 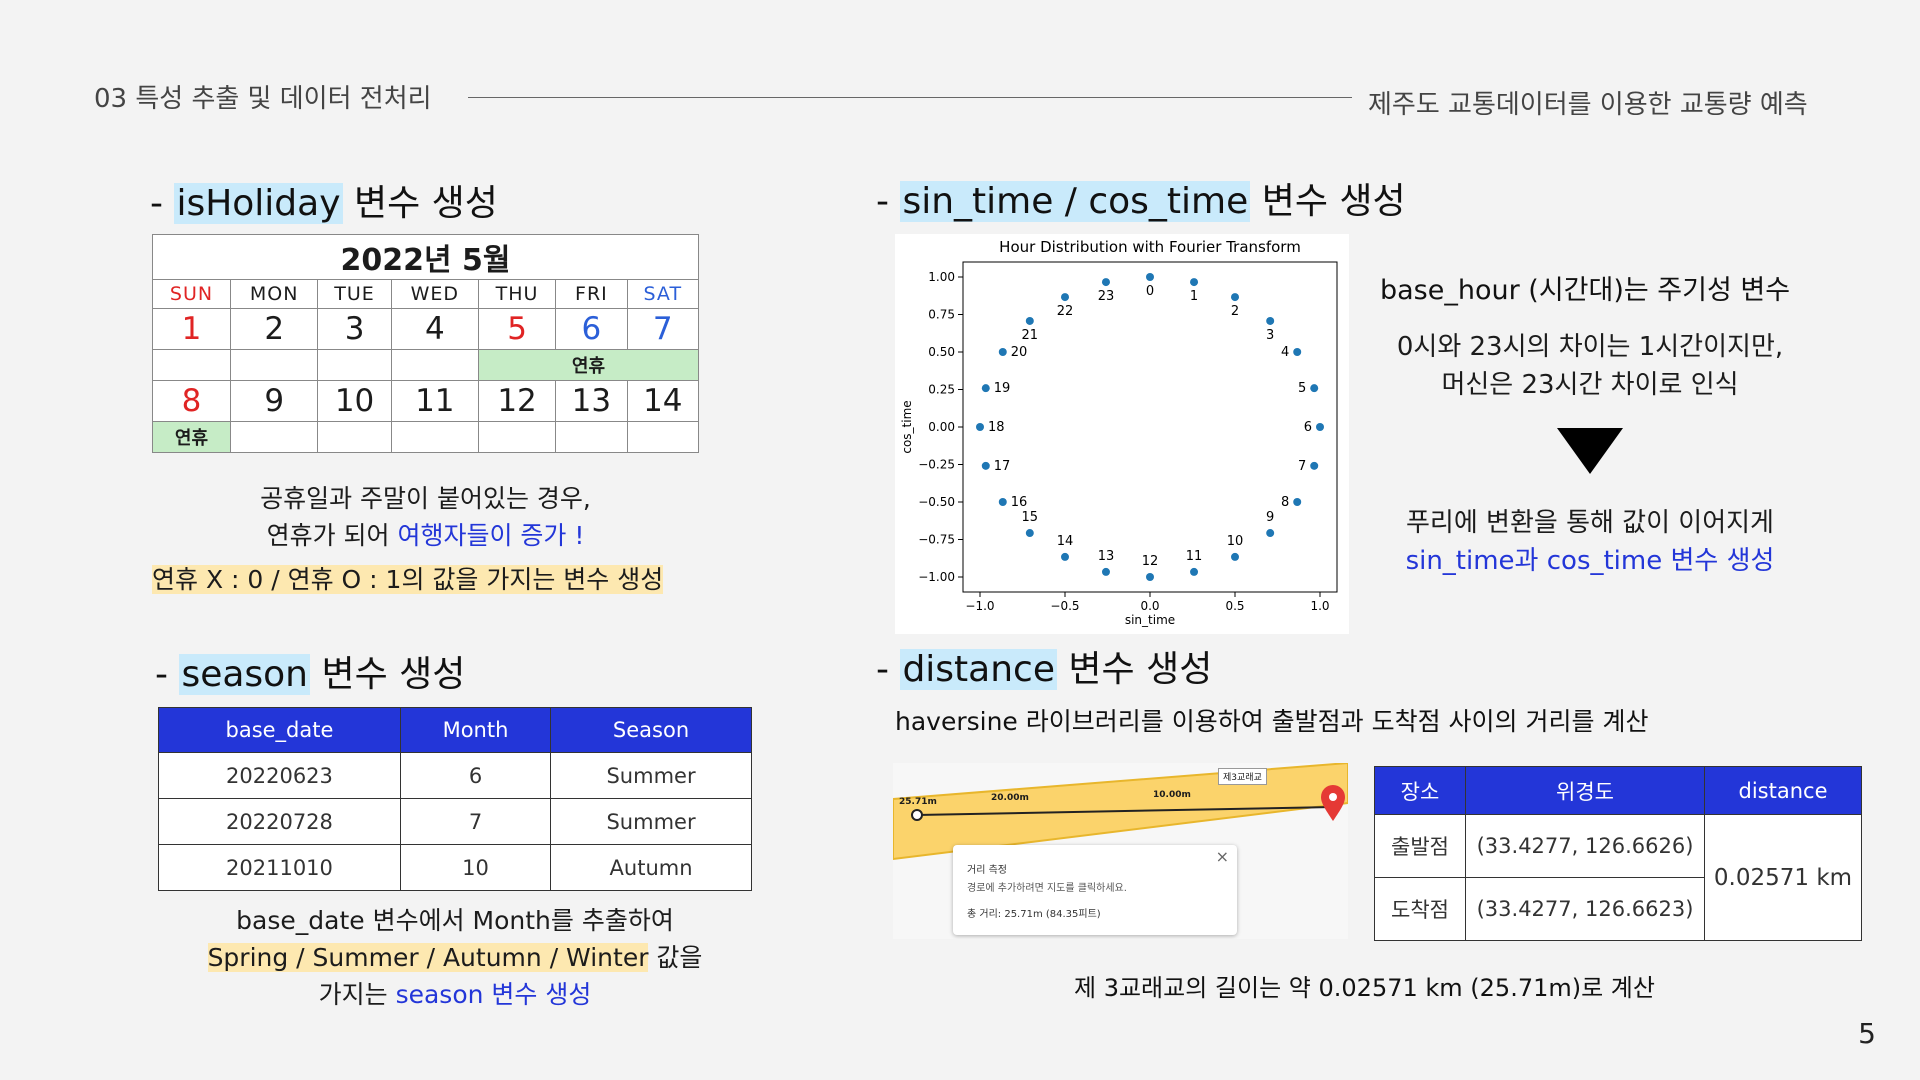 I want to click on x-tick-label: −0.5, so click(x=1064, y=606).